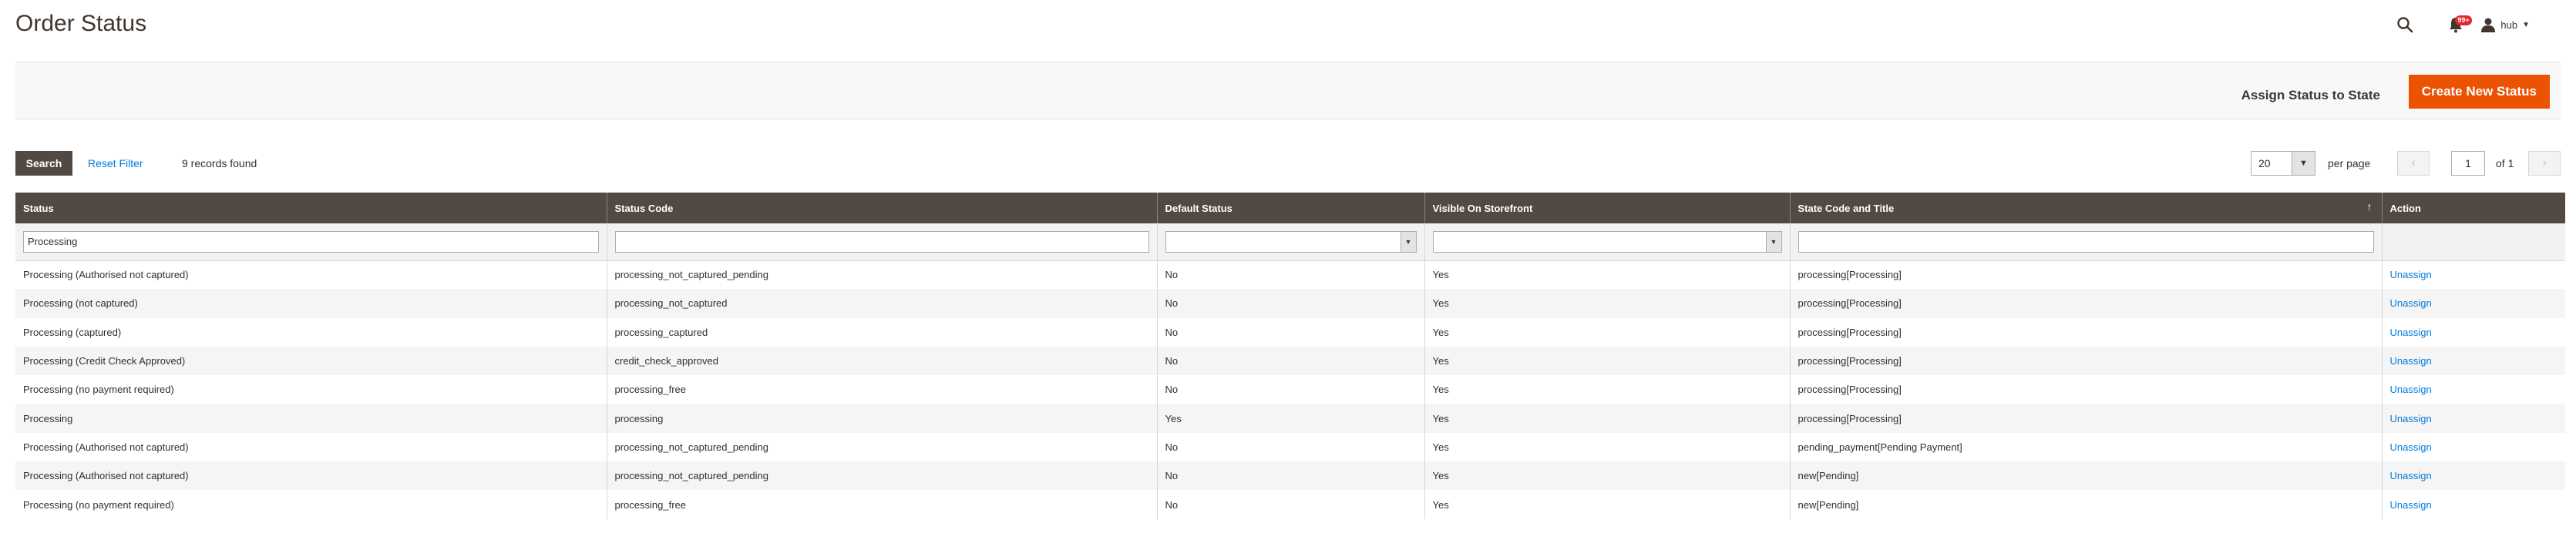 The height and width of the screenshot is (550, 2576). I want to click on filter-status-code-input, so click(881, 241).